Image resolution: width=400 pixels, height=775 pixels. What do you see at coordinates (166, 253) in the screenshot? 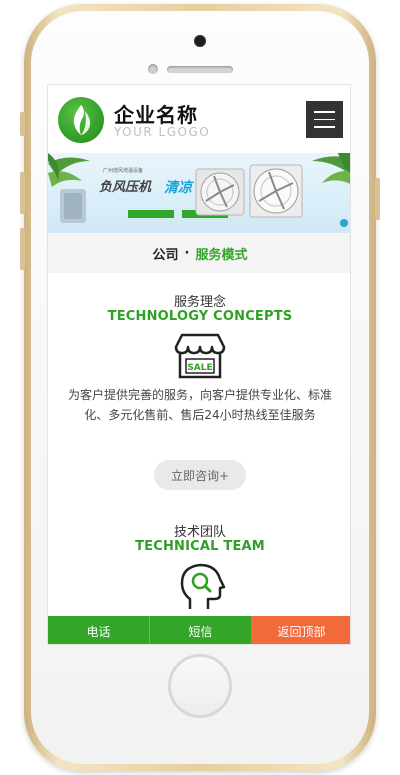
I see `breadcrumb-item-company: 公司` at bounding box center [166, 253].